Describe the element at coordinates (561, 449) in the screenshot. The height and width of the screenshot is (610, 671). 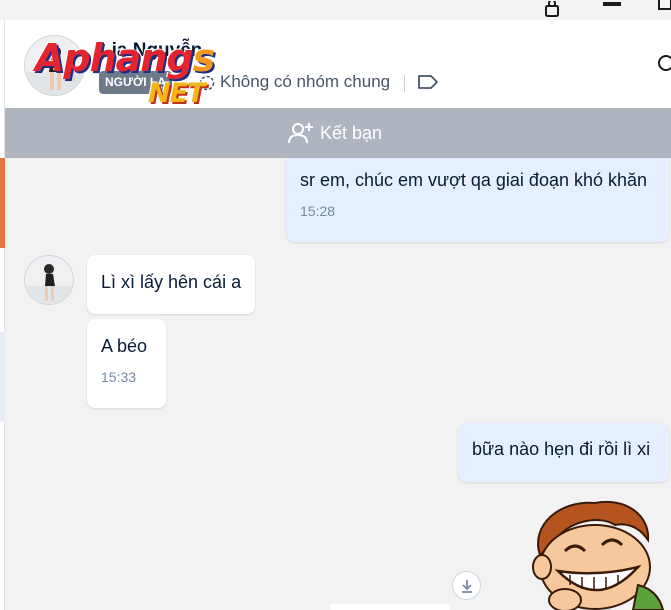
I see `message-text: bữa nào hẹn đi rồi lì xi` at that location.